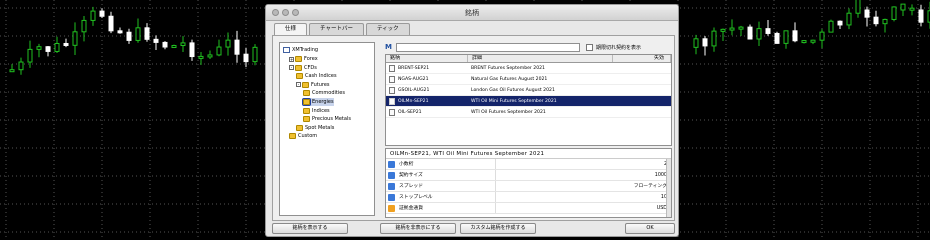 The image size is (930, 240). I want to click on tree-item-label: Cash Indices, so click(321, 76).